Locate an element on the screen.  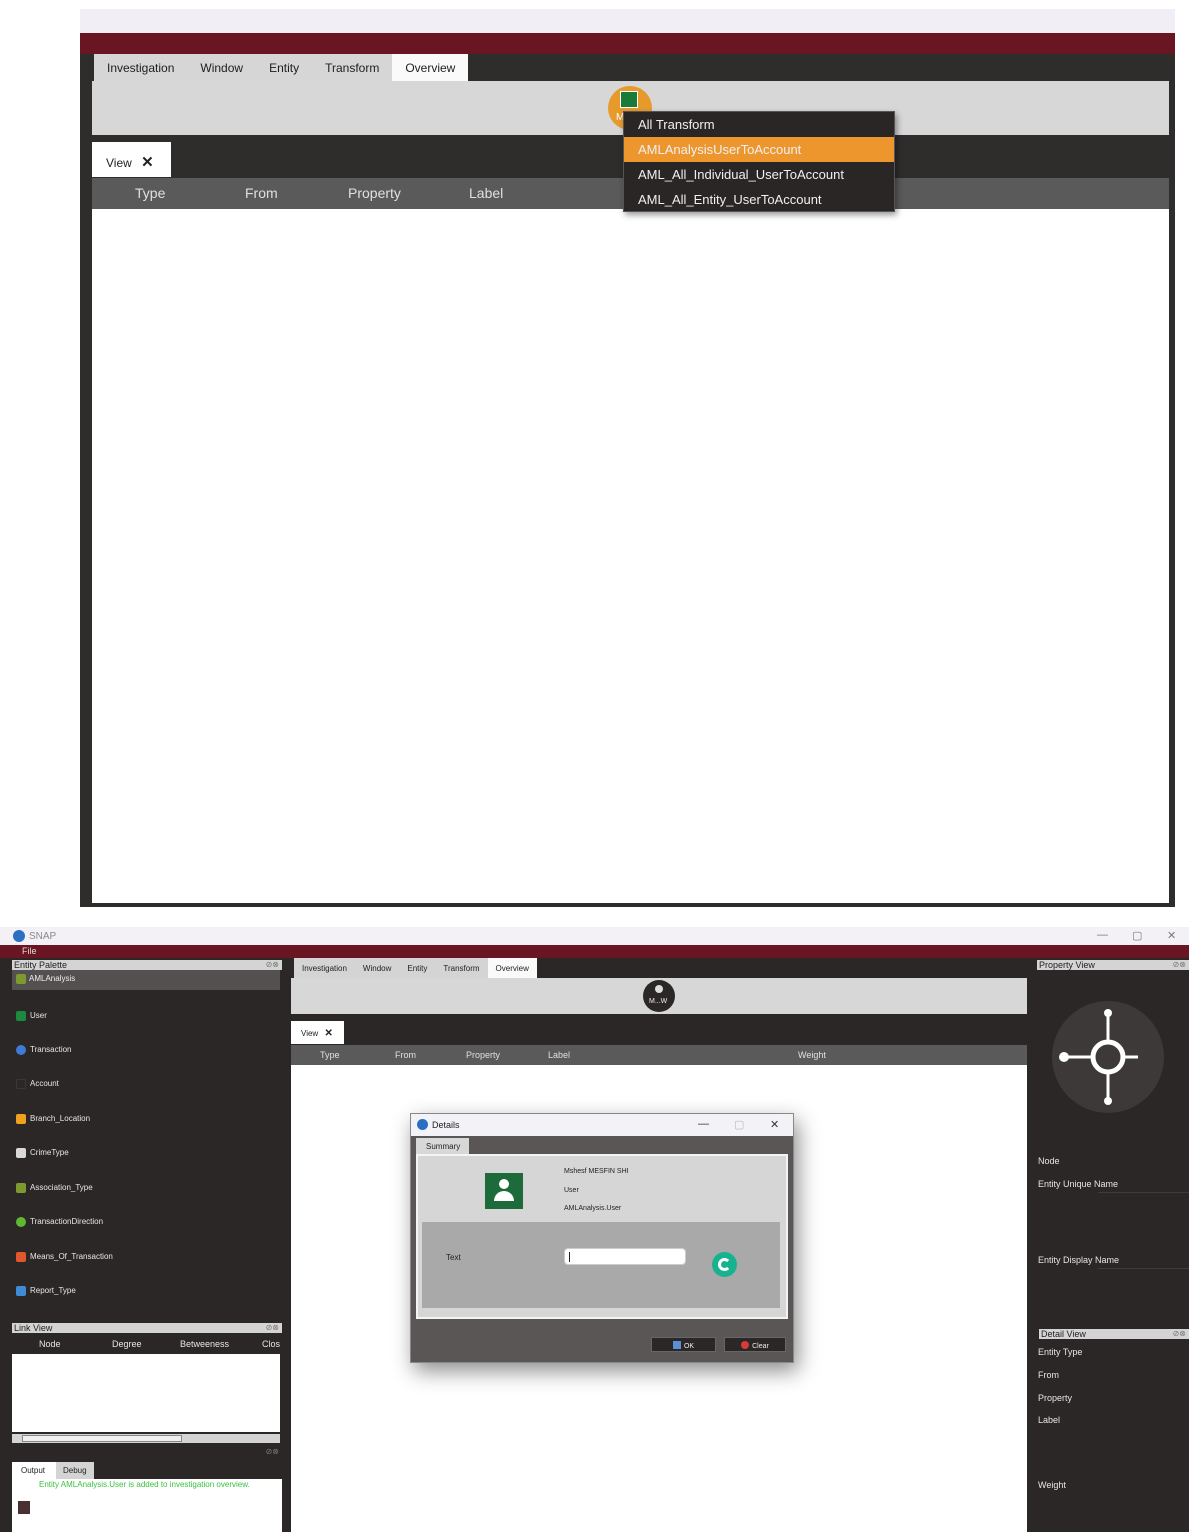
clear-button: Clear is located at coordinates (755, 1344).